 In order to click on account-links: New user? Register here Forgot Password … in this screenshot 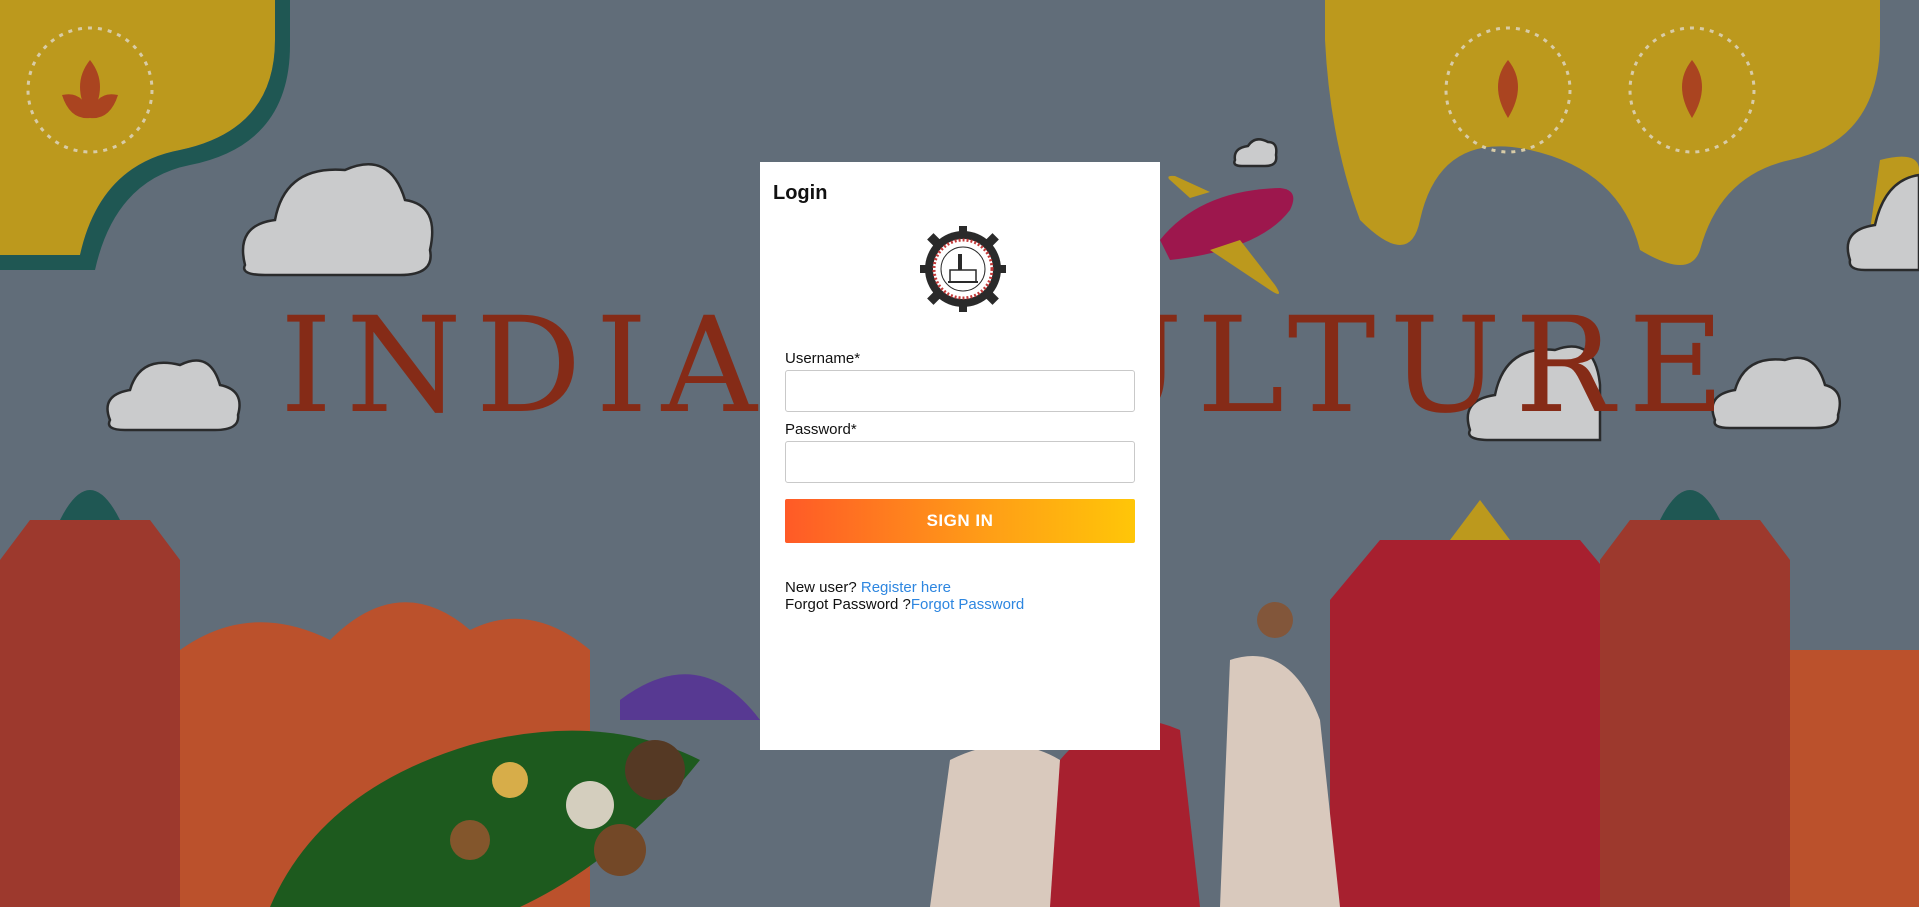, I will do `click(960, 596)`.